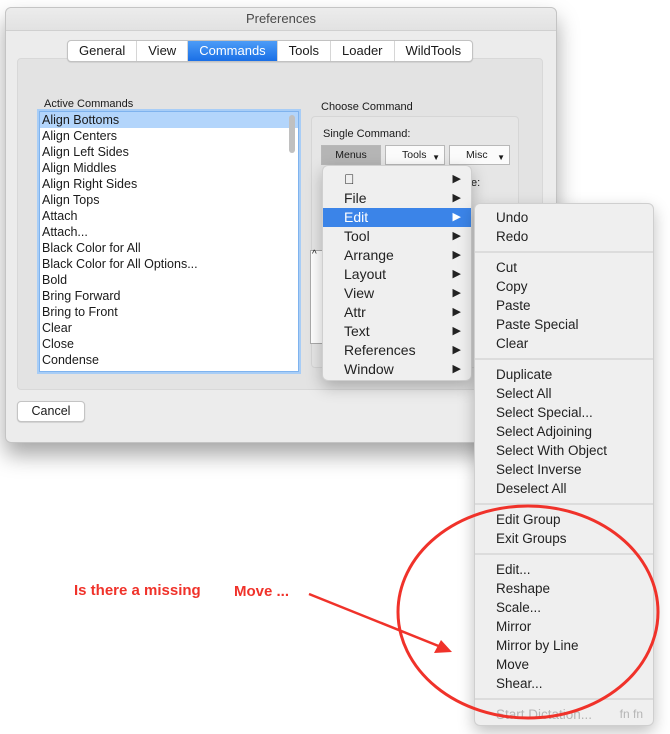 The width and height of the screenshot is (670, 734). What do you see at coordinates (377, 621) in the screenshot?
I see `annotation-arrow-line` at bounding box center [377, 621].